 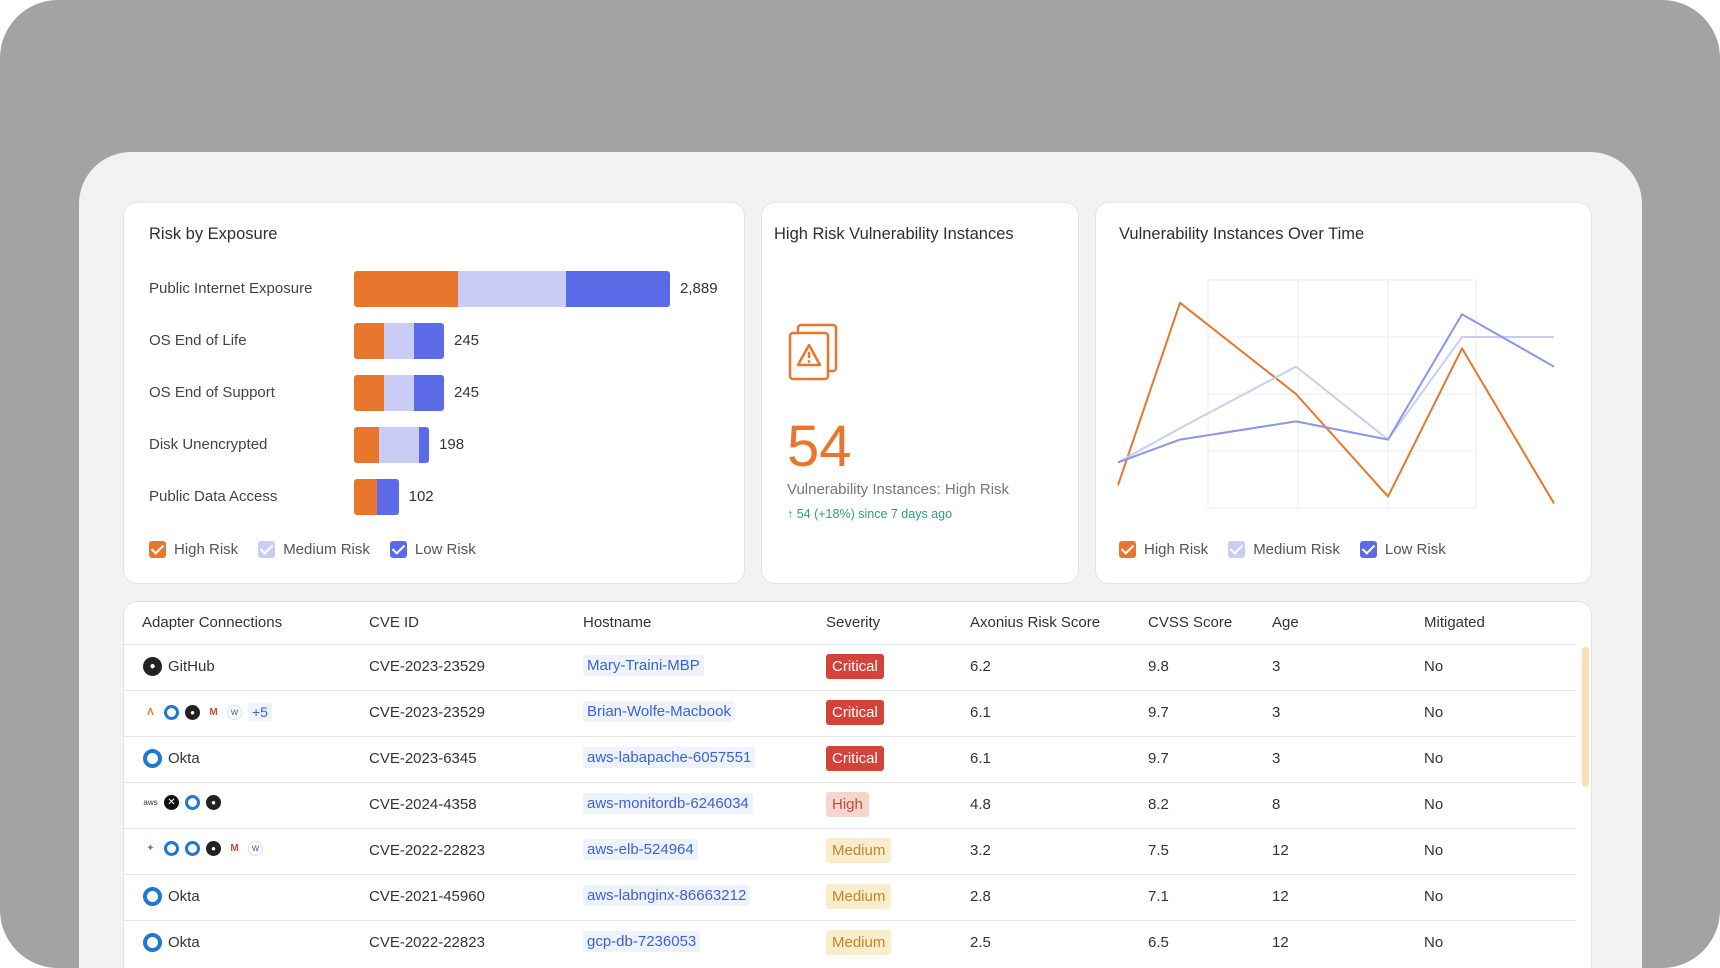 I want to click on series-line-medium-risk, so click(x=1335, y=400).